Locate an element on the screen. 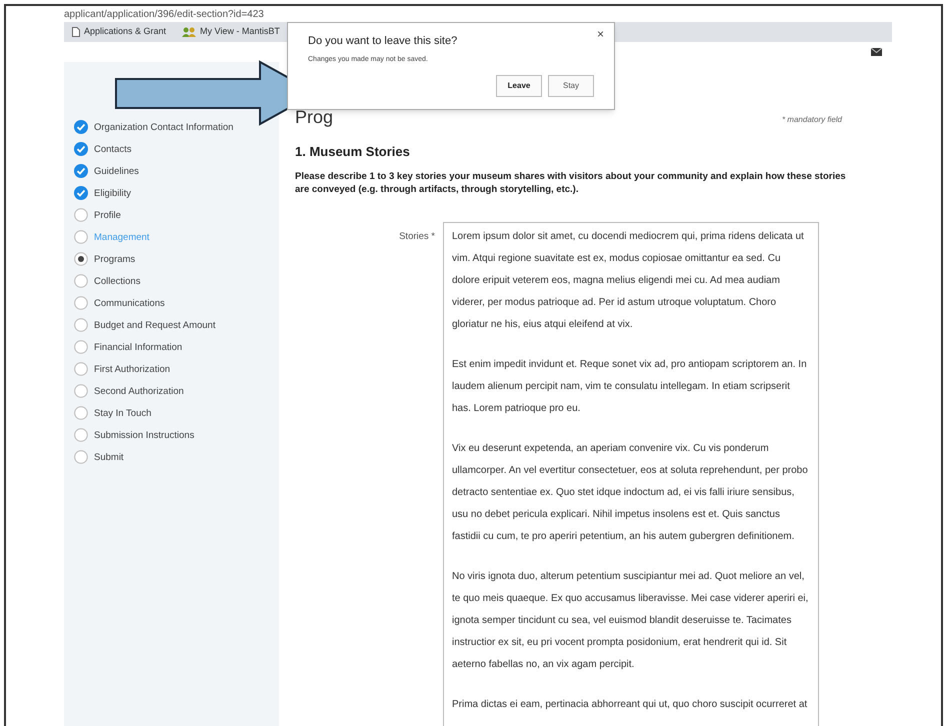 This screenshot has width=947, height=726. sidebar-step: Second Authorization is located at coordinates (129, 391).